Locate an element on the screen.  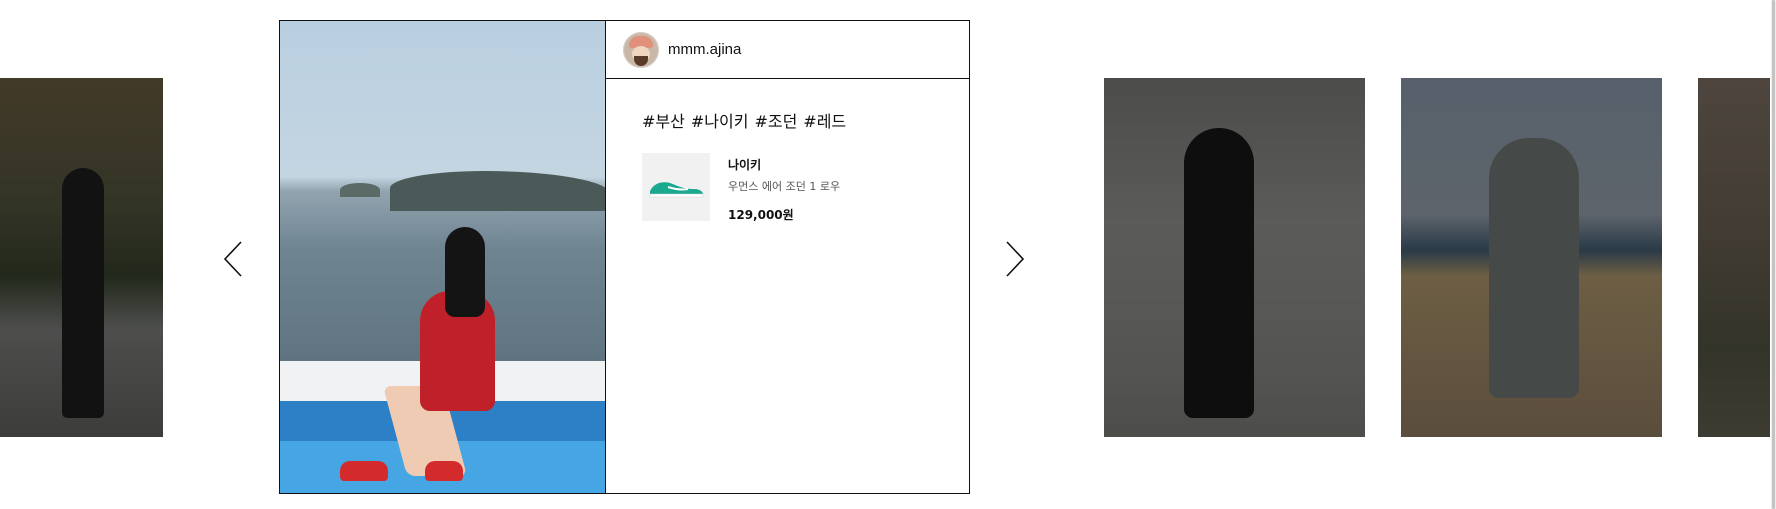
tagged-product: 나이키 우먼스 에어 조던 1 로우 129,000원 is located at coordinates (741, 188).